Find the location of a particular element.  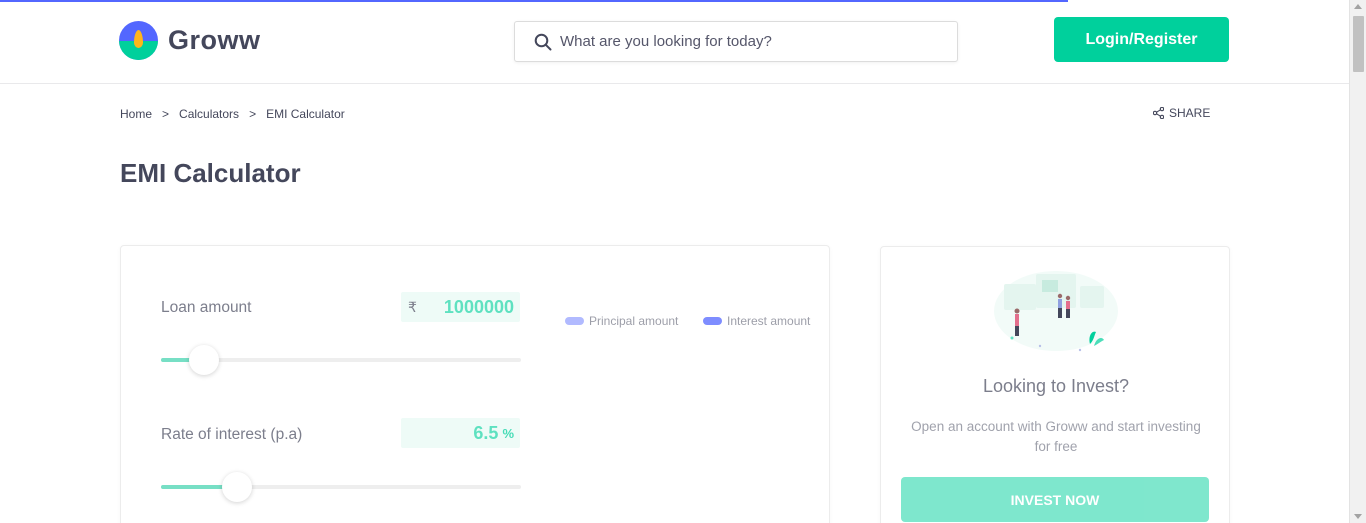

interest-rate-value: 6.5 is located at coordinates (486, 432).